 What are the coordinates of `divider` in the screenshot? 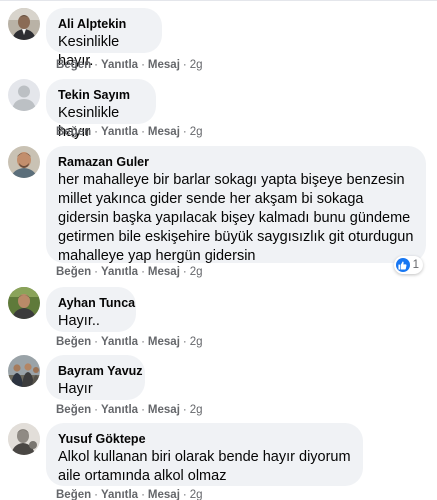 It's located at (218, 0).